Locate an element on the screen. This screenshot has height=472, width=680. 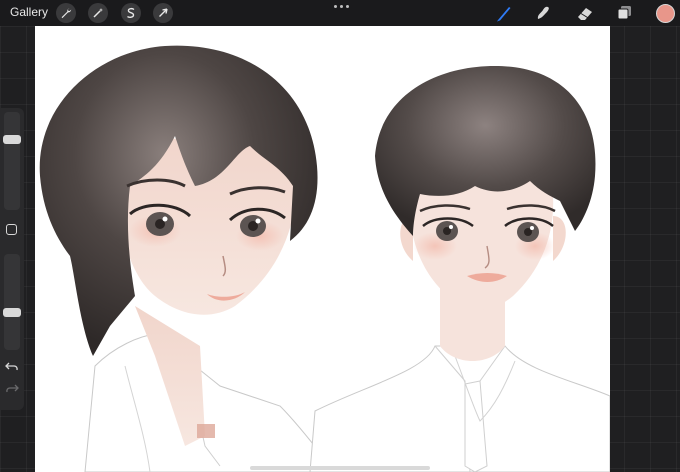
smudge-tool-button is located at coordinates (543, 13).